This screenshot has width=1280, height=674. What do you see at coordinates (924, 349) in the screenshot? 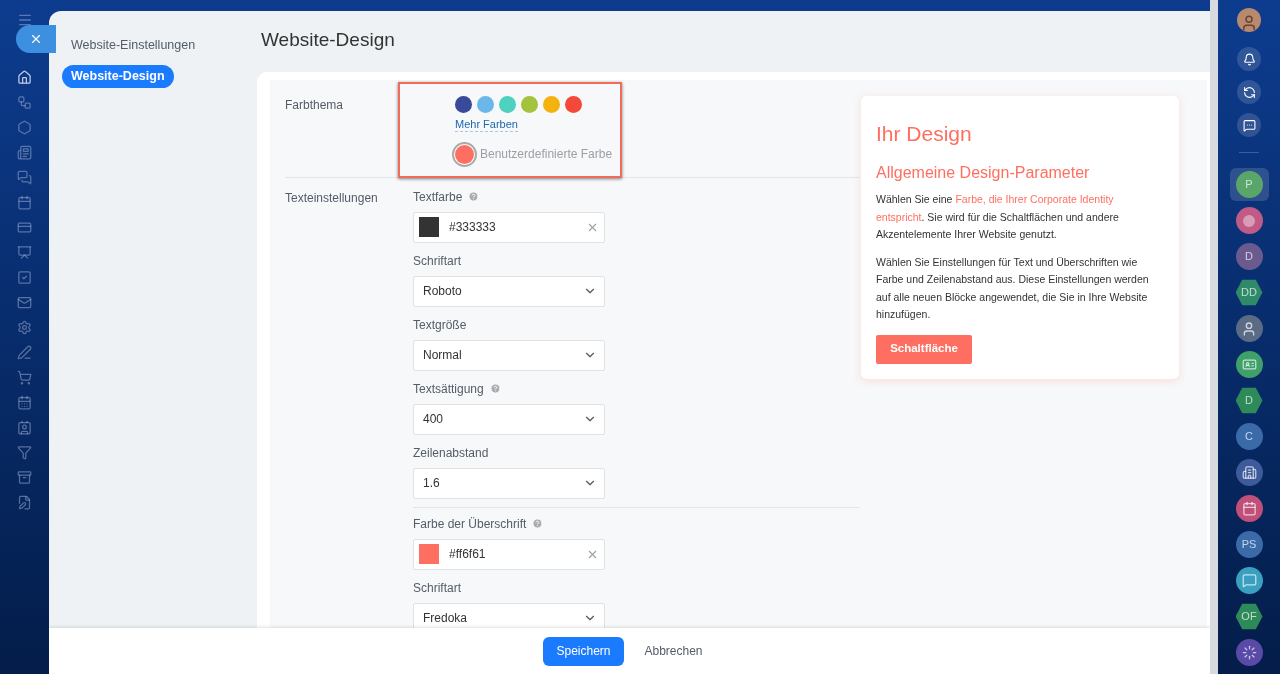
I see `preview-button: Schaltfläche` at bounding box center [924, 349].